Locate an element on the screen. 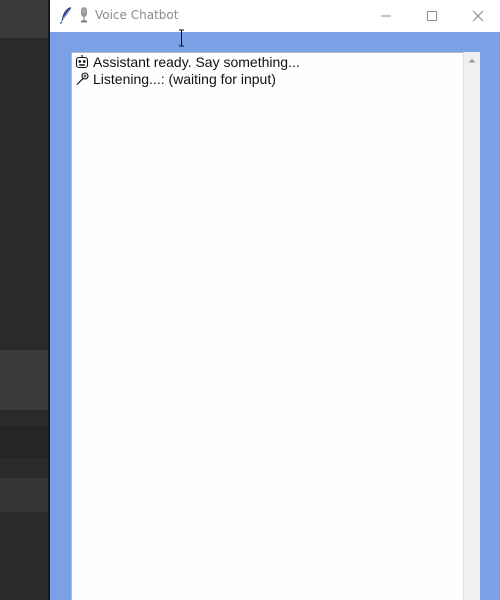  feather-icon is located at coordinates (66, 15).